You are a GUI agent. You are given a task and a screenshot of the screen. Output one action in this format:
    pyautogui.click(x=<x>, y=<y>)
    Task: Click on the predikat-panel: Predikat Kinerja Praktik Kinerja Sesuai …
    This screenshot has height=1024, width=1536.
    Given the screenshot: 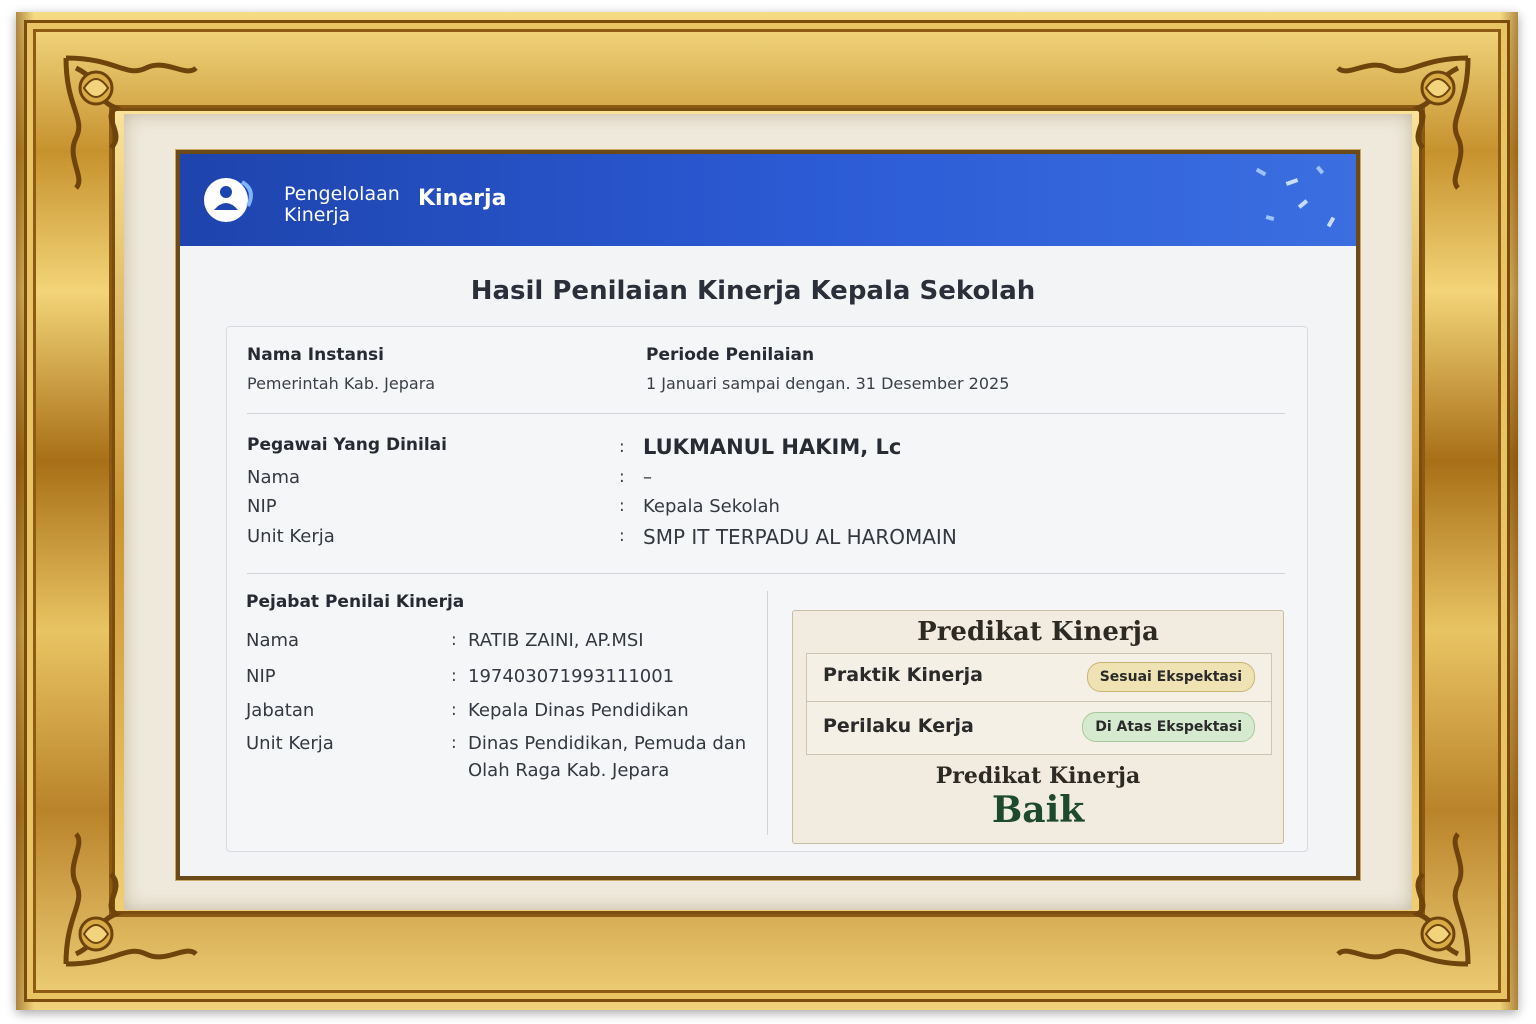 What is the action you would take?
    pyautogui.click(x=1038, y=727)
    